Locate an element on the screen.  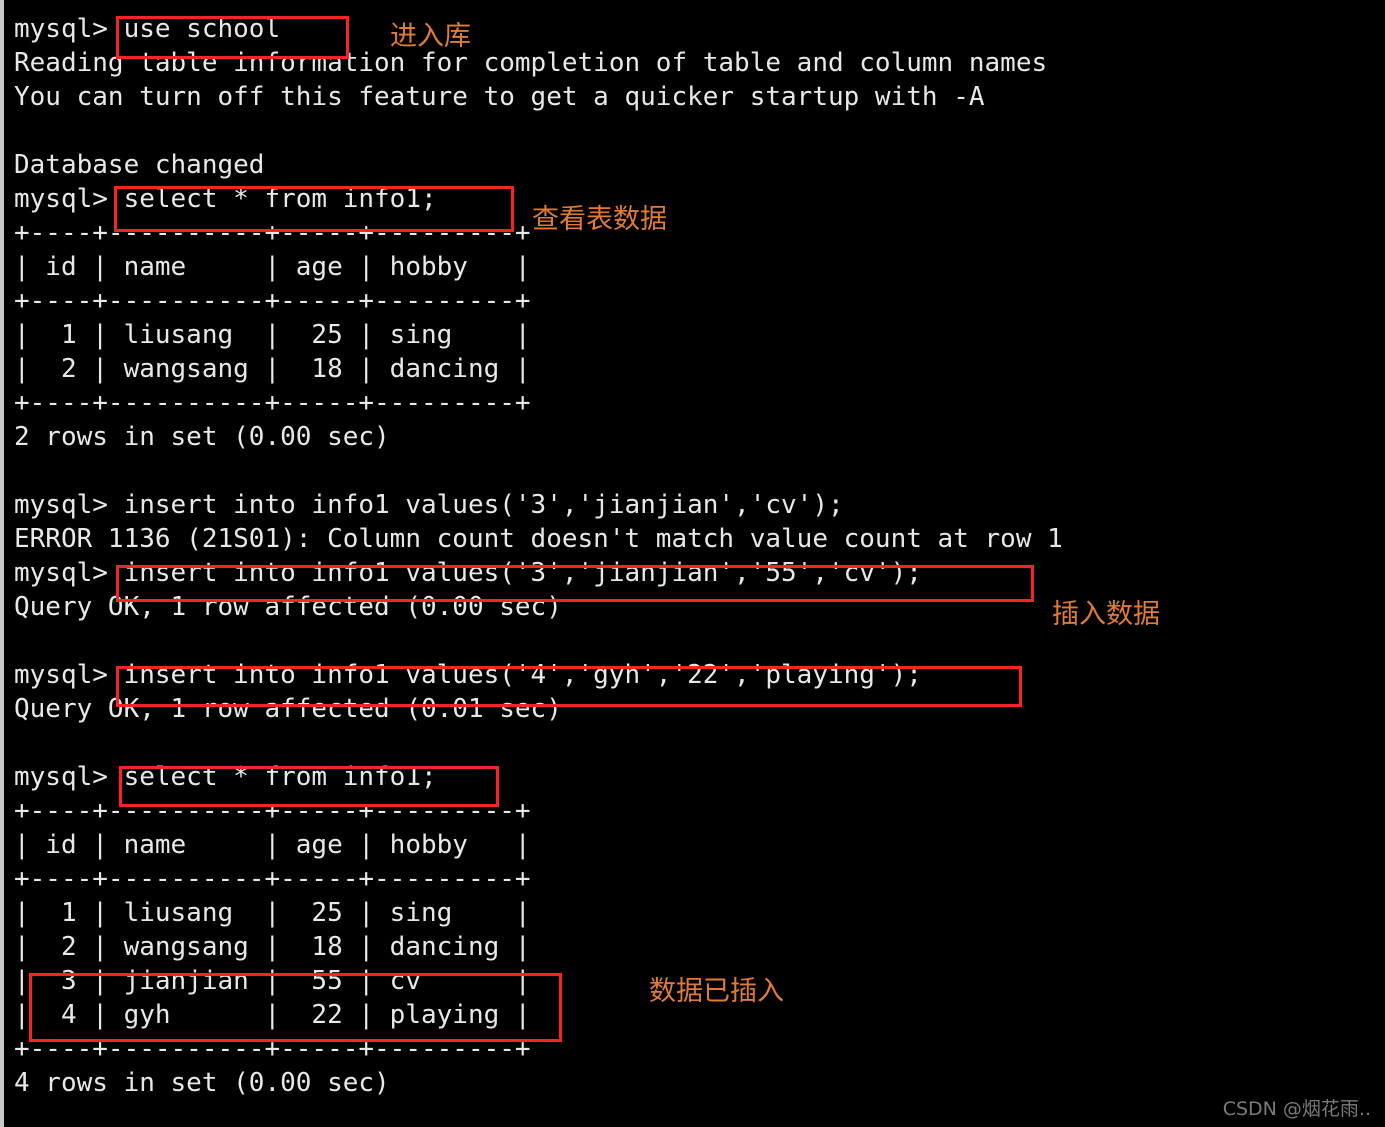
terminal-line: Database changed is located at coordinates (139, 165).